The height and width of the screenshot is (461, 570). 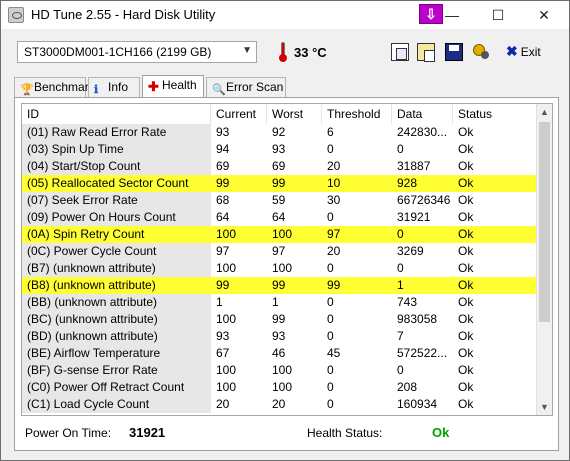 I want to click on close-button: ✕, so click(x=544, y=15).